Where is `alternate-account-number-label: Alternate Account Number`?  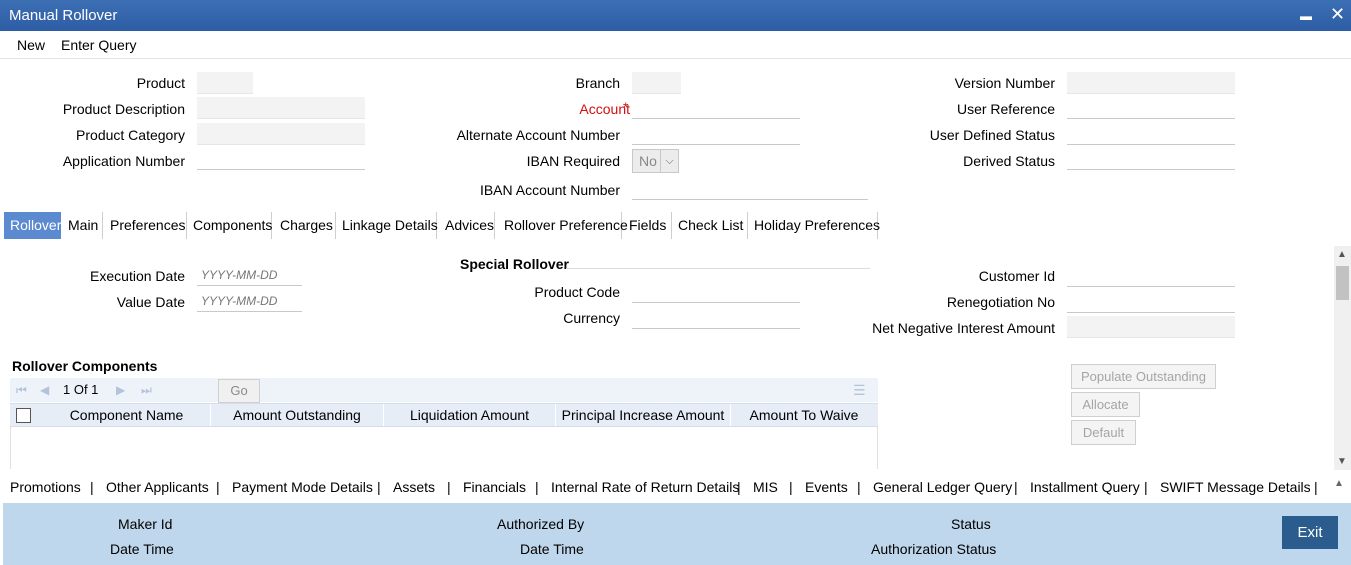
alternate-account-number-label: Alternate Account Number is located at coordinates (538, 135).